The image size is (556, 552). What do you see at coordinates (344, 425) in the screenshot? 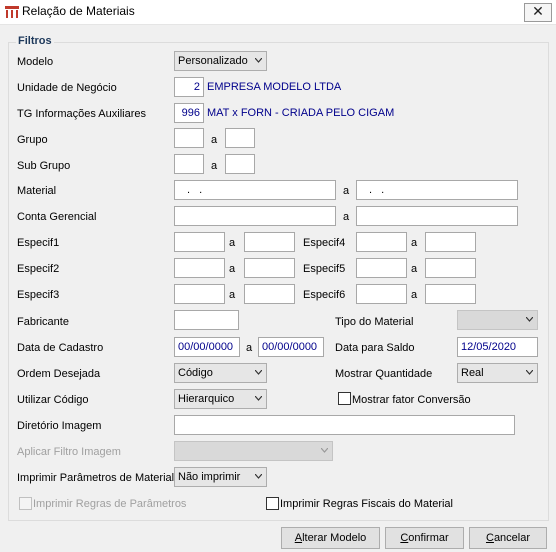
I see `diretorio-input` at bounding box center [344, 425].